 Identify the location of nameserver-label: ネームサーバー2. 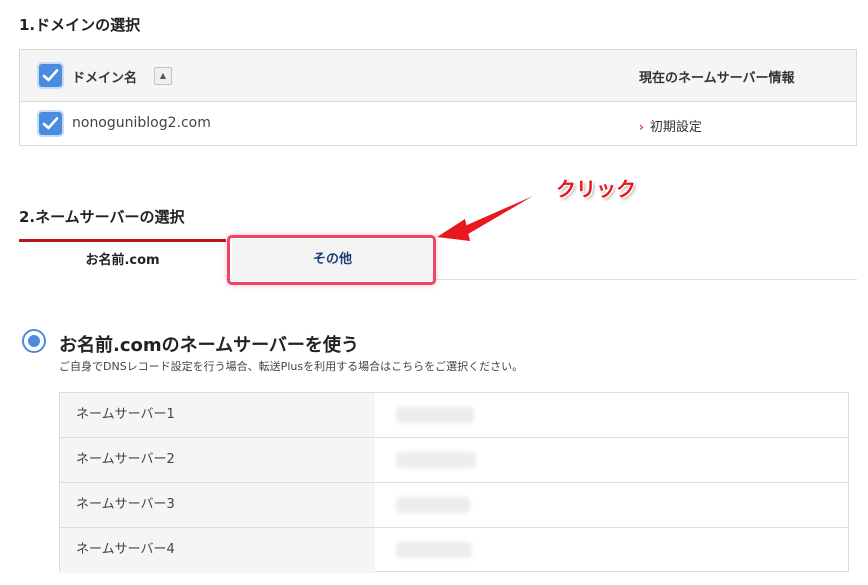
(217, 460).